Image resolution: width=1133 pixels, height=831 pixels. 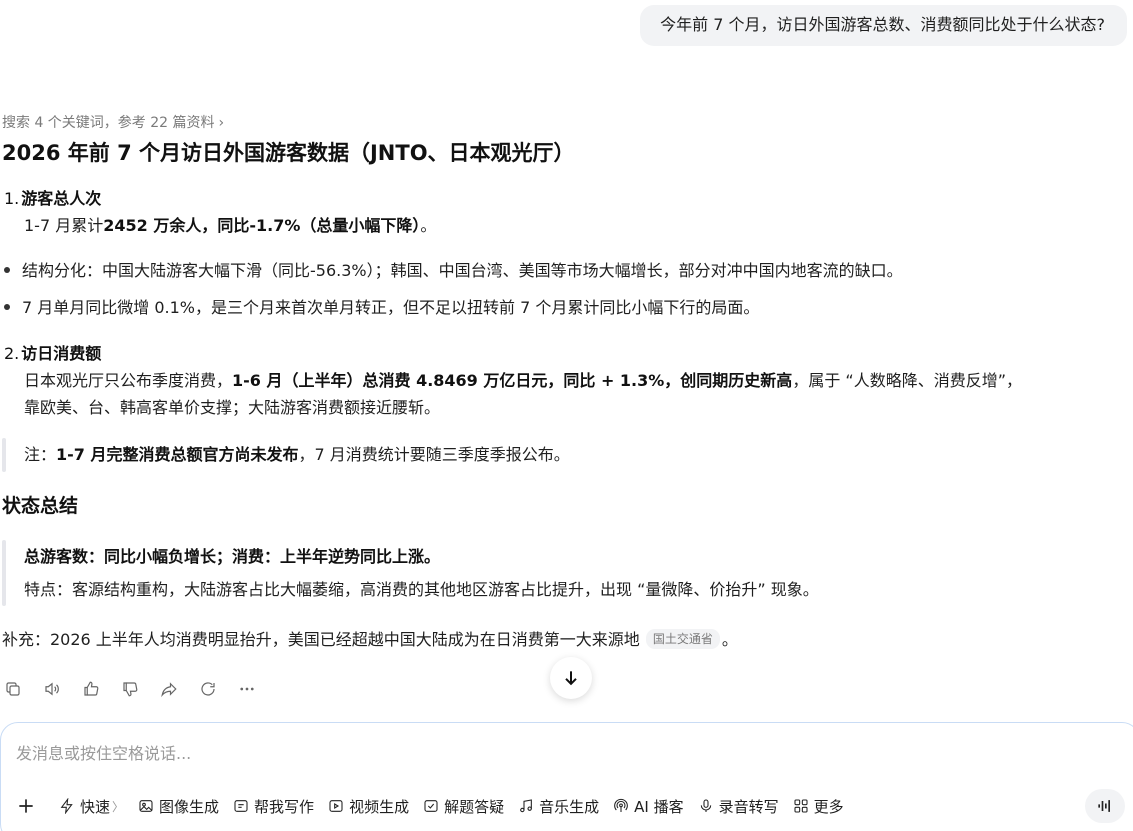 I want to click on mode-quick-button: 快速〉, so click(x=91, y=806).